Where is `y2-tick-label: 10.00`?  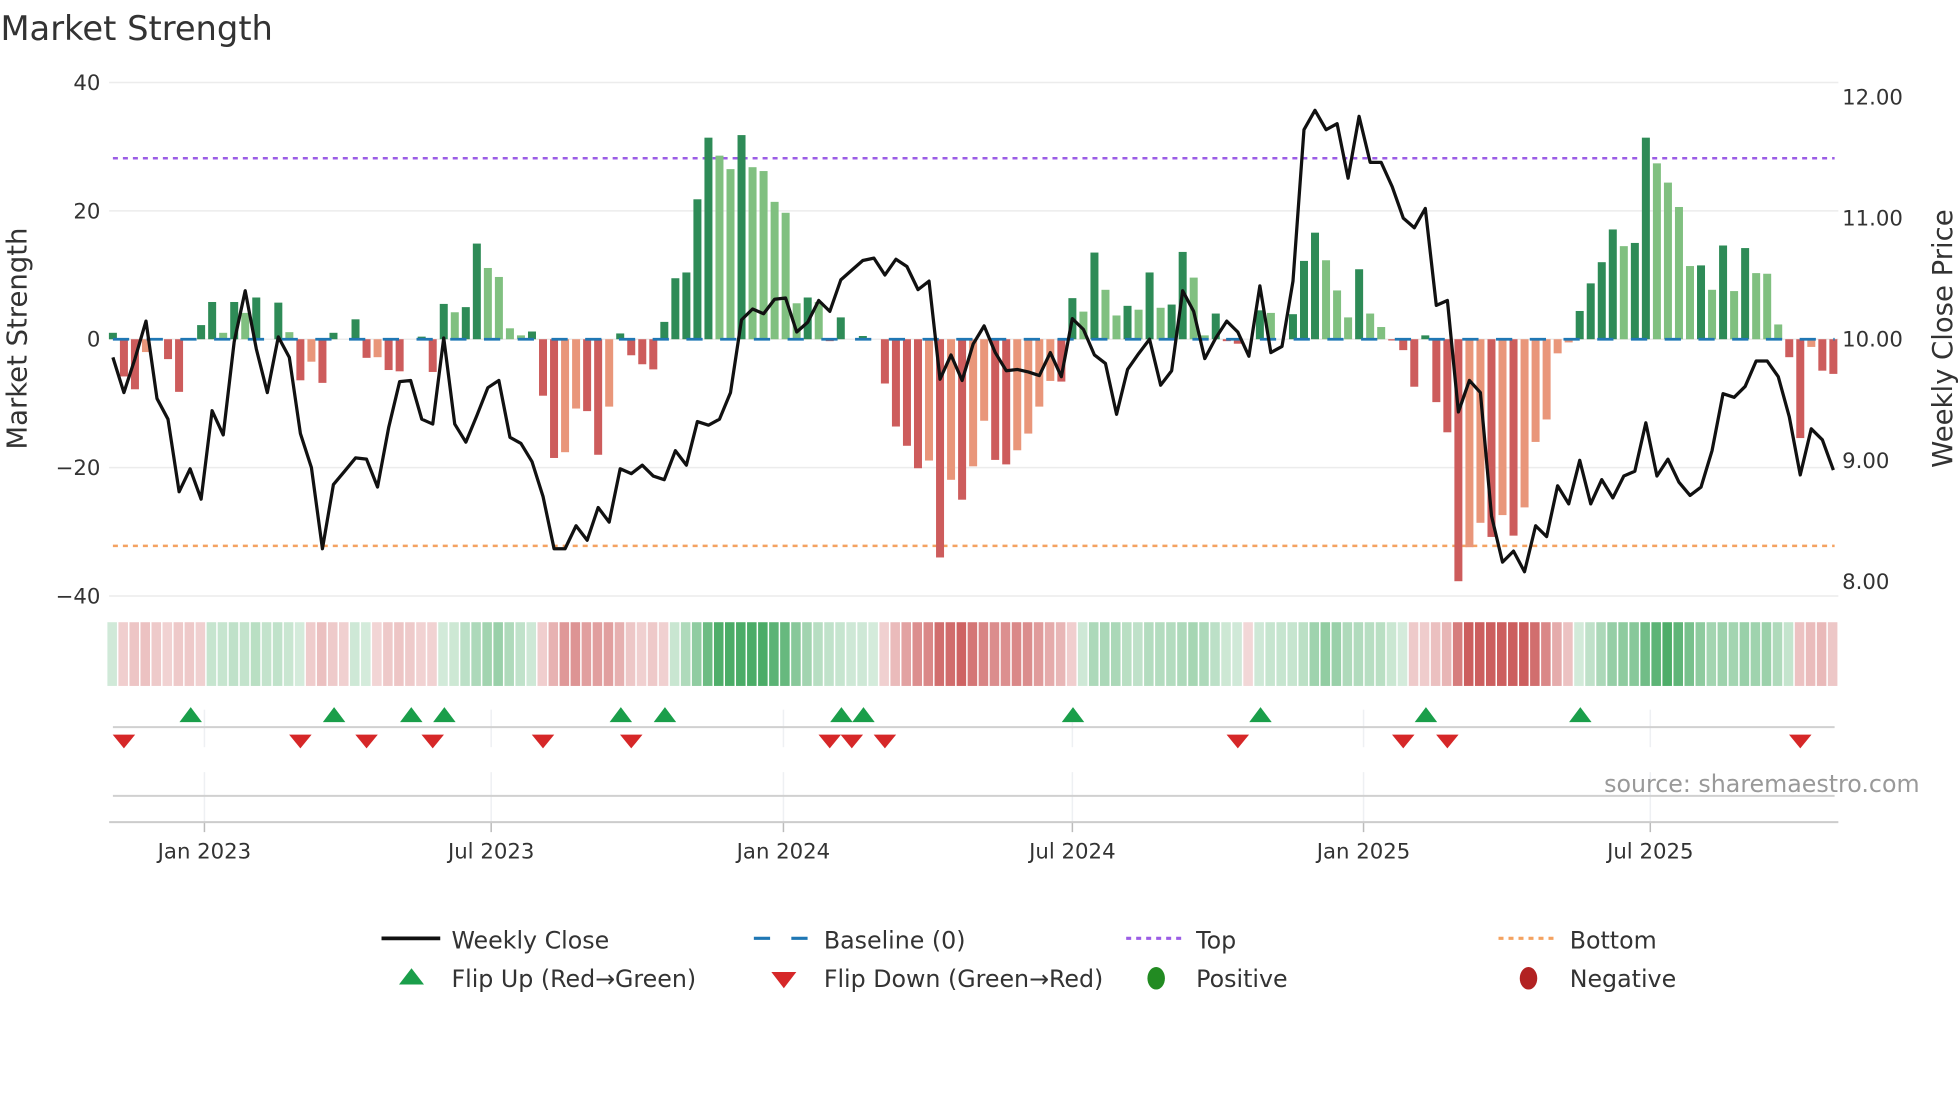
y2-tick-label: 10.00 is located at coordinates (1872, 340).